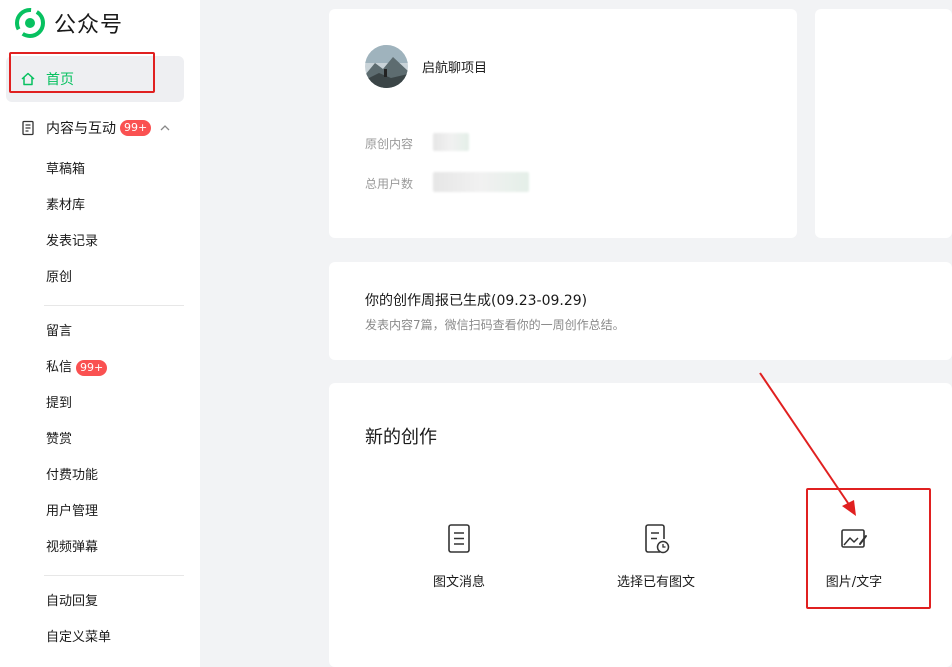  I want to click on sidebar-item-label: 首页, so click(60, 80).